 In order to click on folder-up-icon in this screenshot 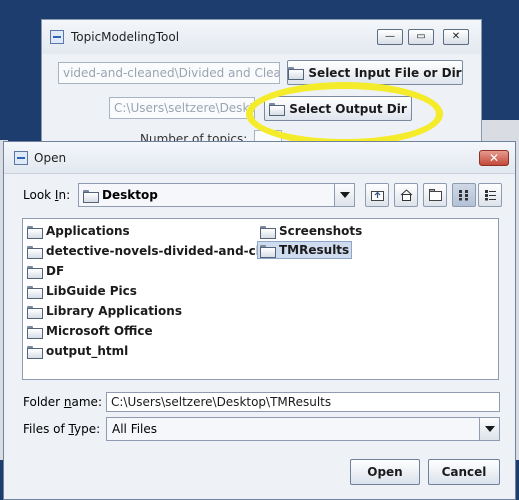, I will do `click(377, 196)`.